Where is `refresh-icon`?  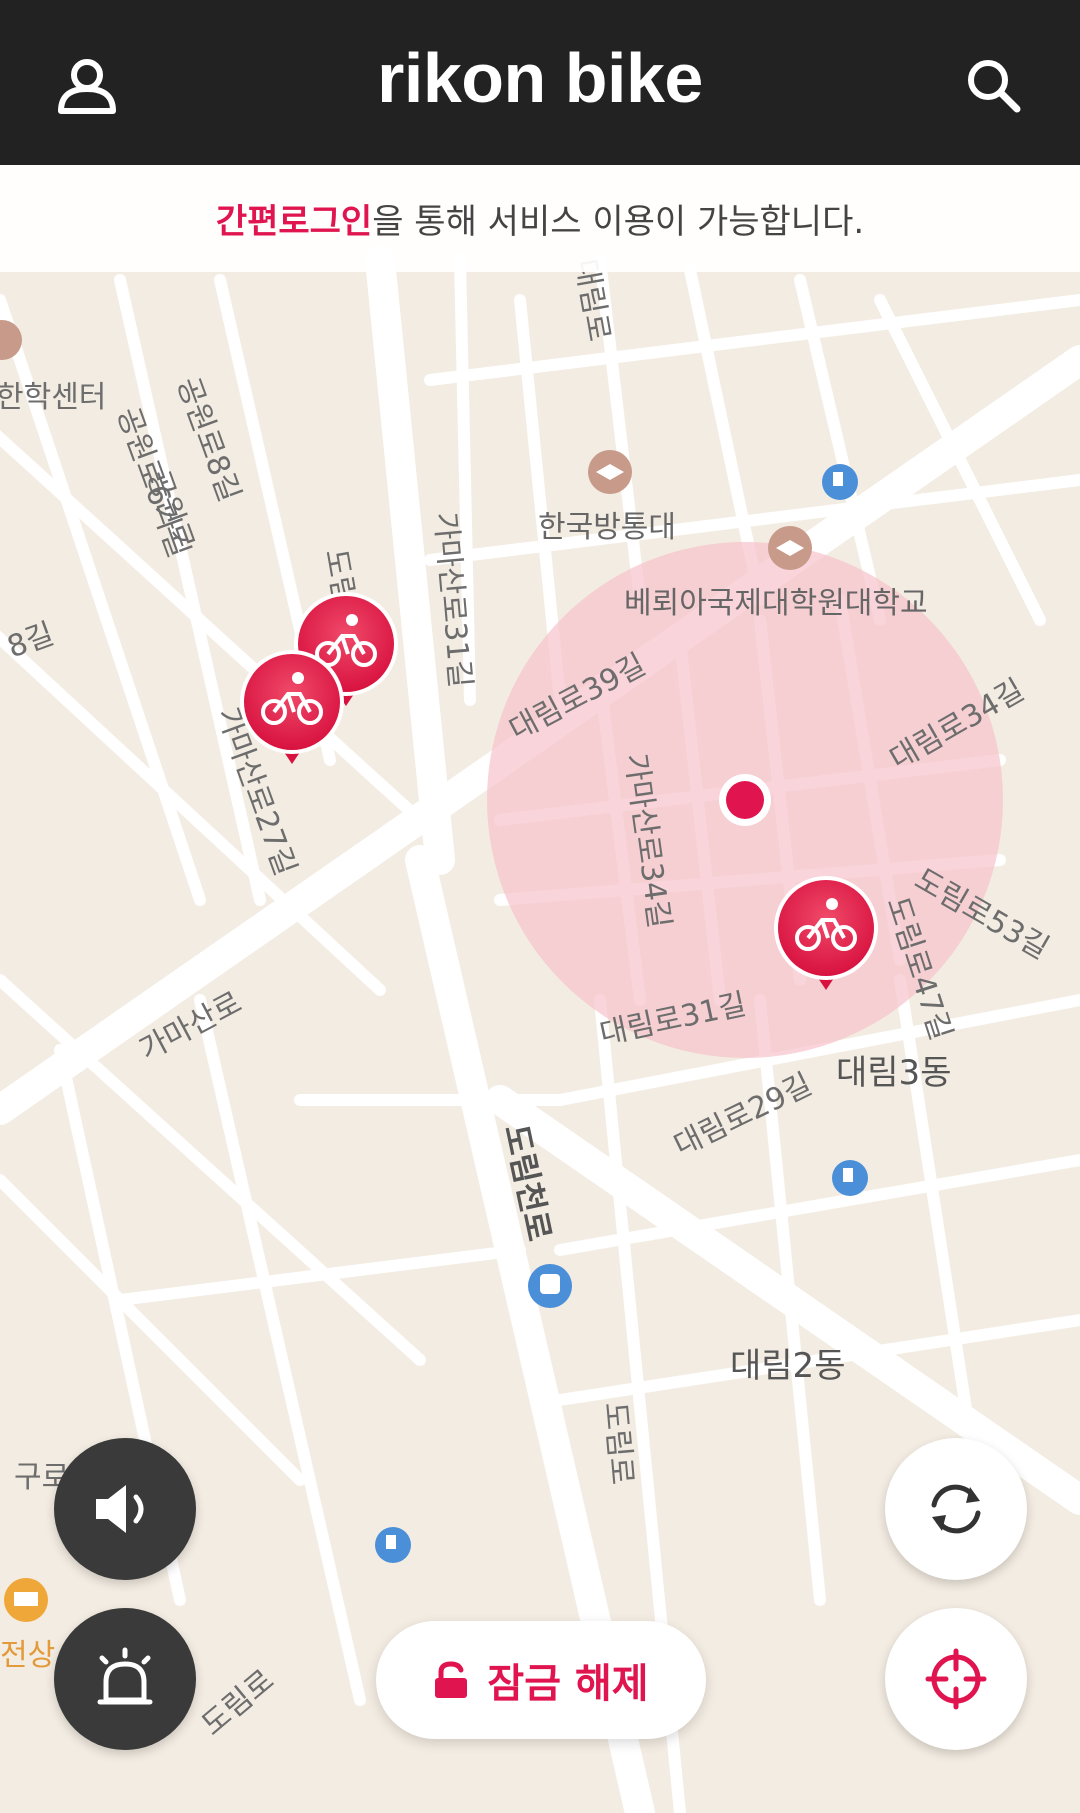 refresh-icon is located at coordinates (956, 1509).